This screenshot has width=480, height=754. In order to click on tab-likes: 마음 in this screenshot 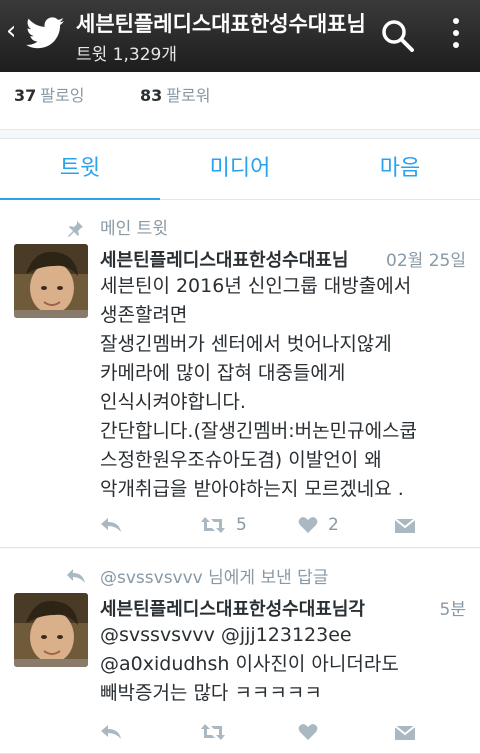, I will do `click(400, 170)`.